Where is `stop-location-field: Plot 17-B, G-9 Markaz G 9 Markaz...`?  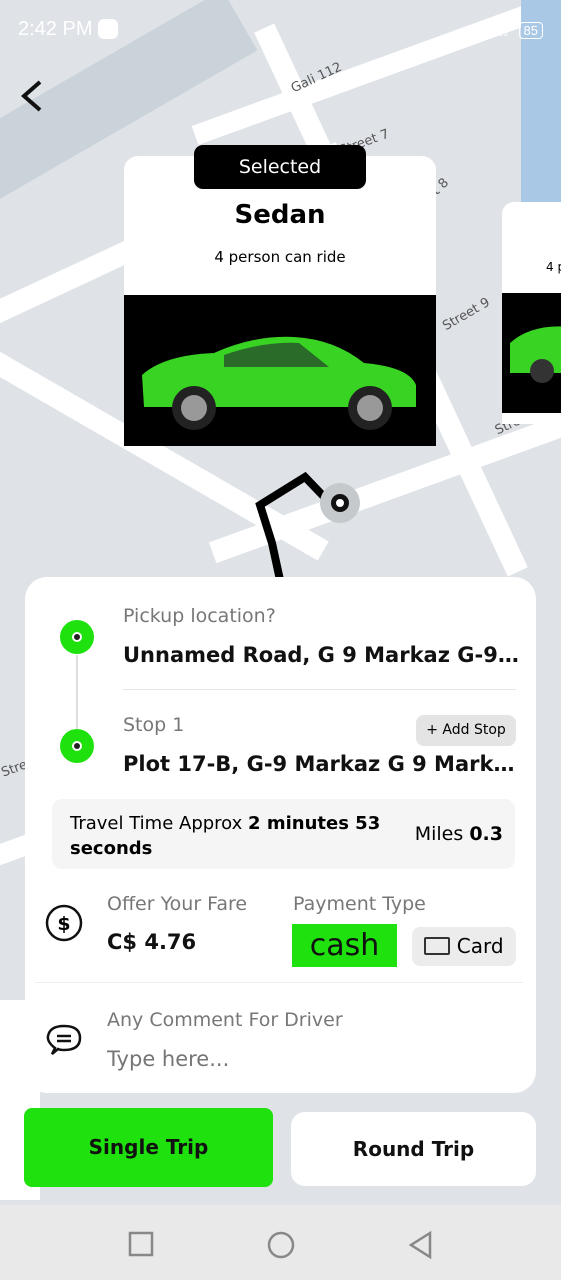 stop-location-field: Plot 17-B, G-9 Markaz G 9 Markaz... is located at coordinates (321, 764).